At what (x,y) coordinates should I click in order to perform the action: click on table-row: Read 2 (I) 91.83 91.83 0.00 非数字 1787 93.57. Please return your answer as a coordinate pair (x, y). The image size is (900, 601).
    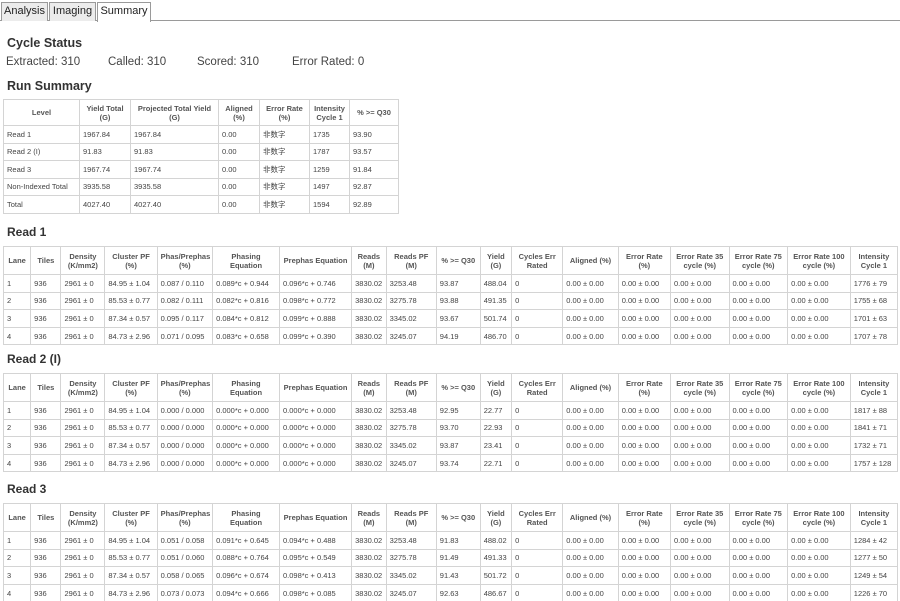
    Looking at the image, I should click on (201, 151).